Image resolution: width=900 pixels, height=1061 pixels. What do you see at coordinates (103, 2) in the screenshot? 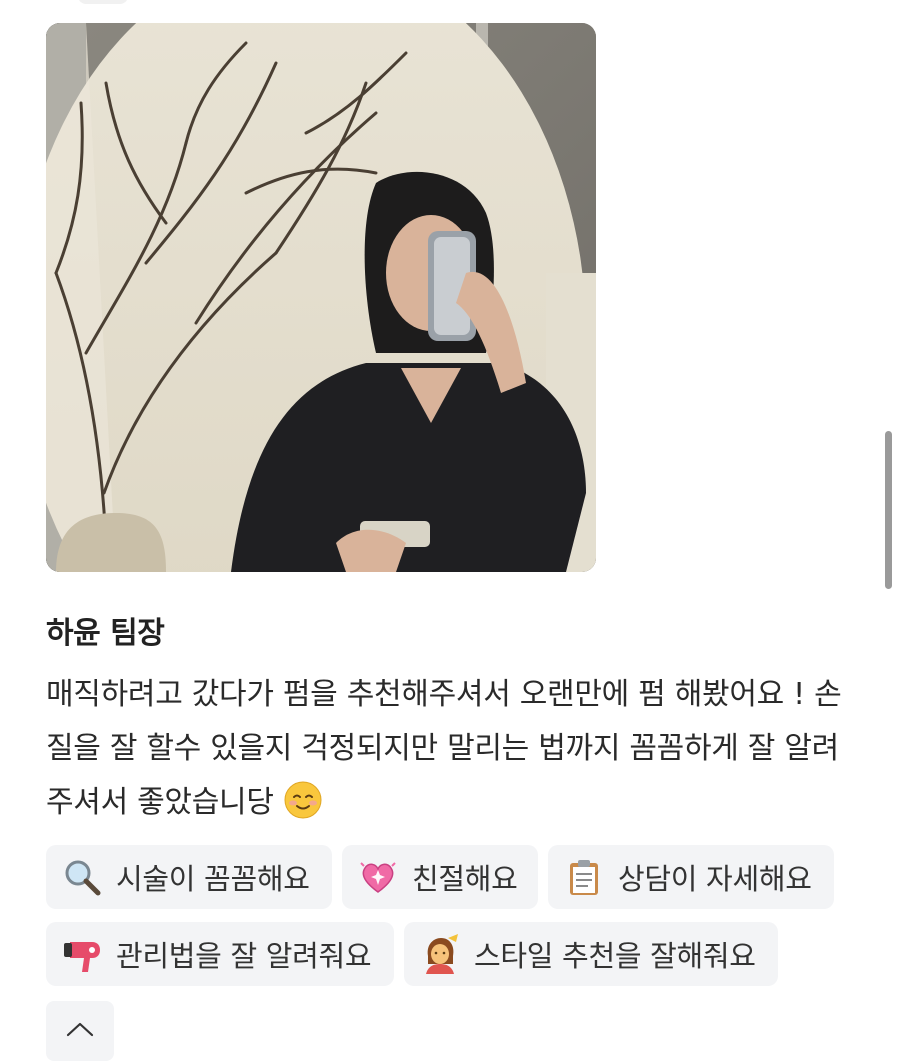
I see `previous-item-stub` at bounding box center [103, 2].